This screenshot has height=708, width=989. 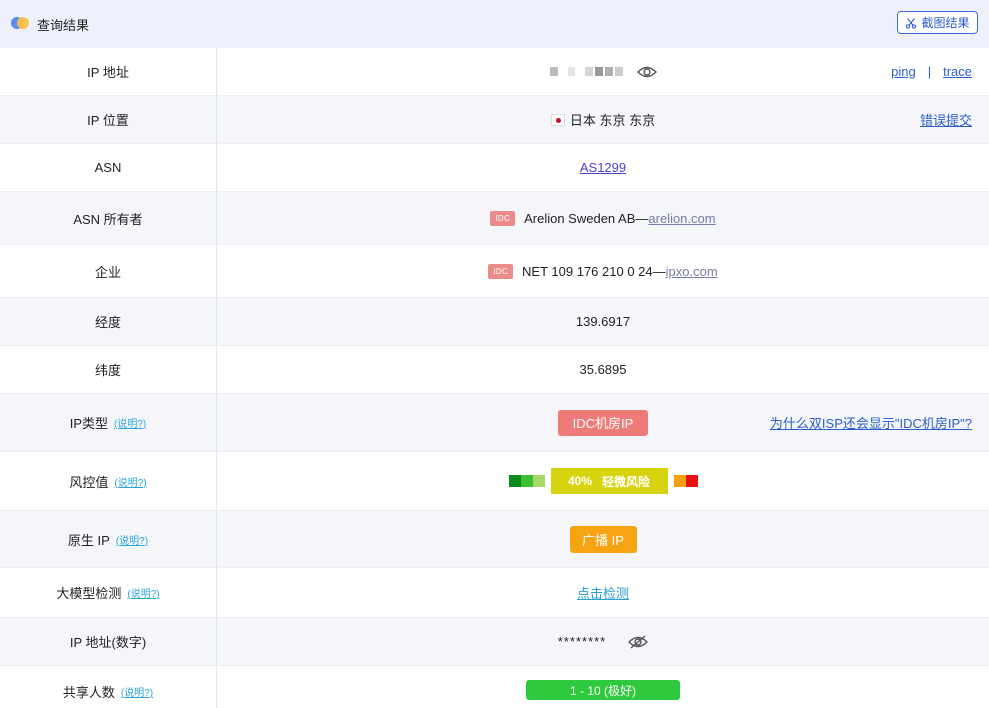 I want to click on company-domain-link: ipxo.com, so click(x=692, y=271).